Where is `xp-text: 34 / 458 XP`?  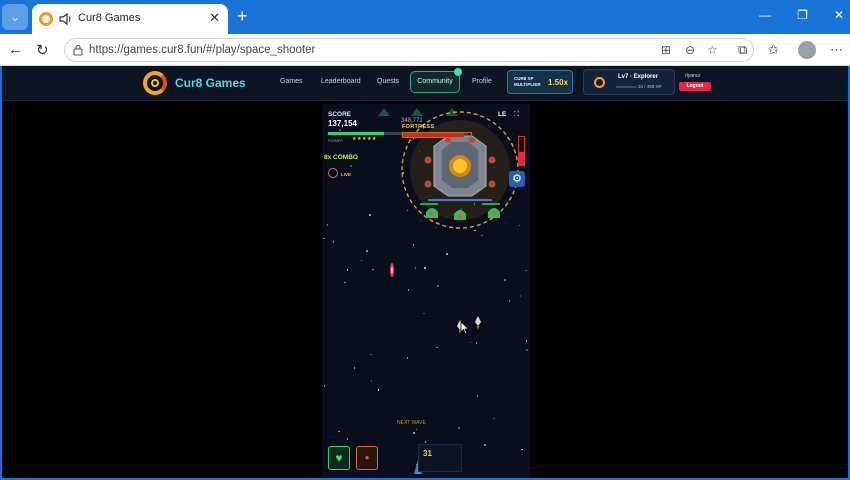 xp-text: 34 / 458 XP is located at coordinates (650, 86).